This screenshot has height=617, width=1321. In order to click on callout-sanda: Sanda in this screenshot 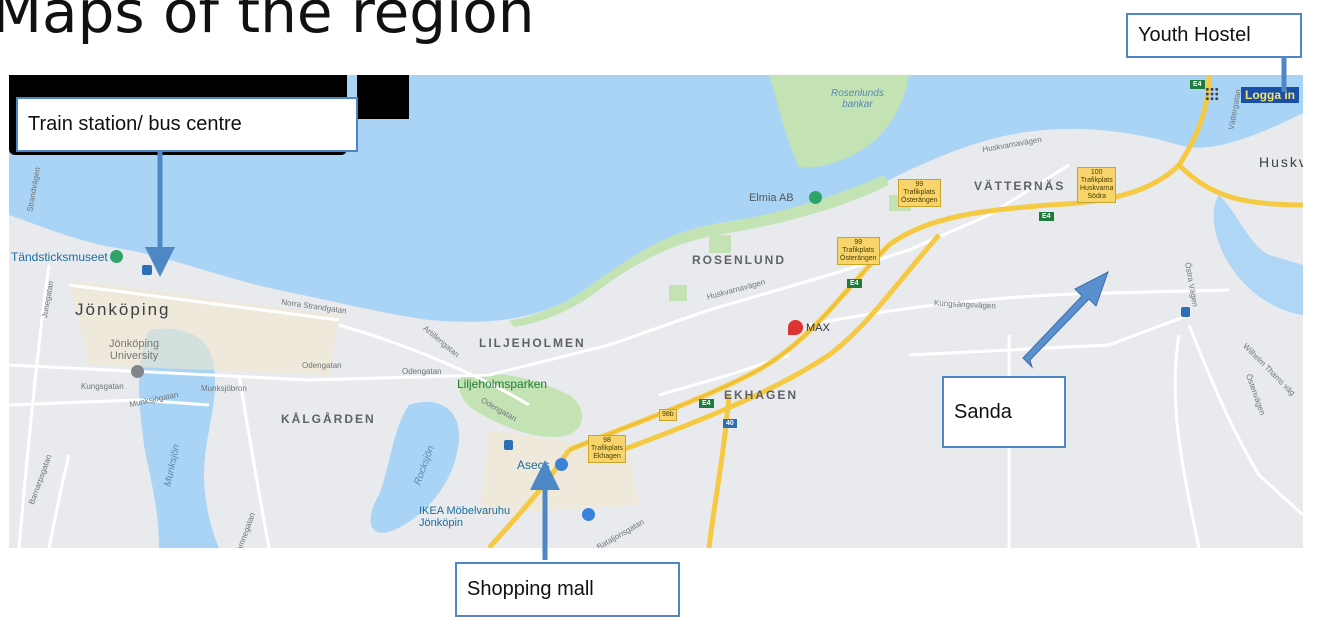, I will do `click(1004, 412)`.